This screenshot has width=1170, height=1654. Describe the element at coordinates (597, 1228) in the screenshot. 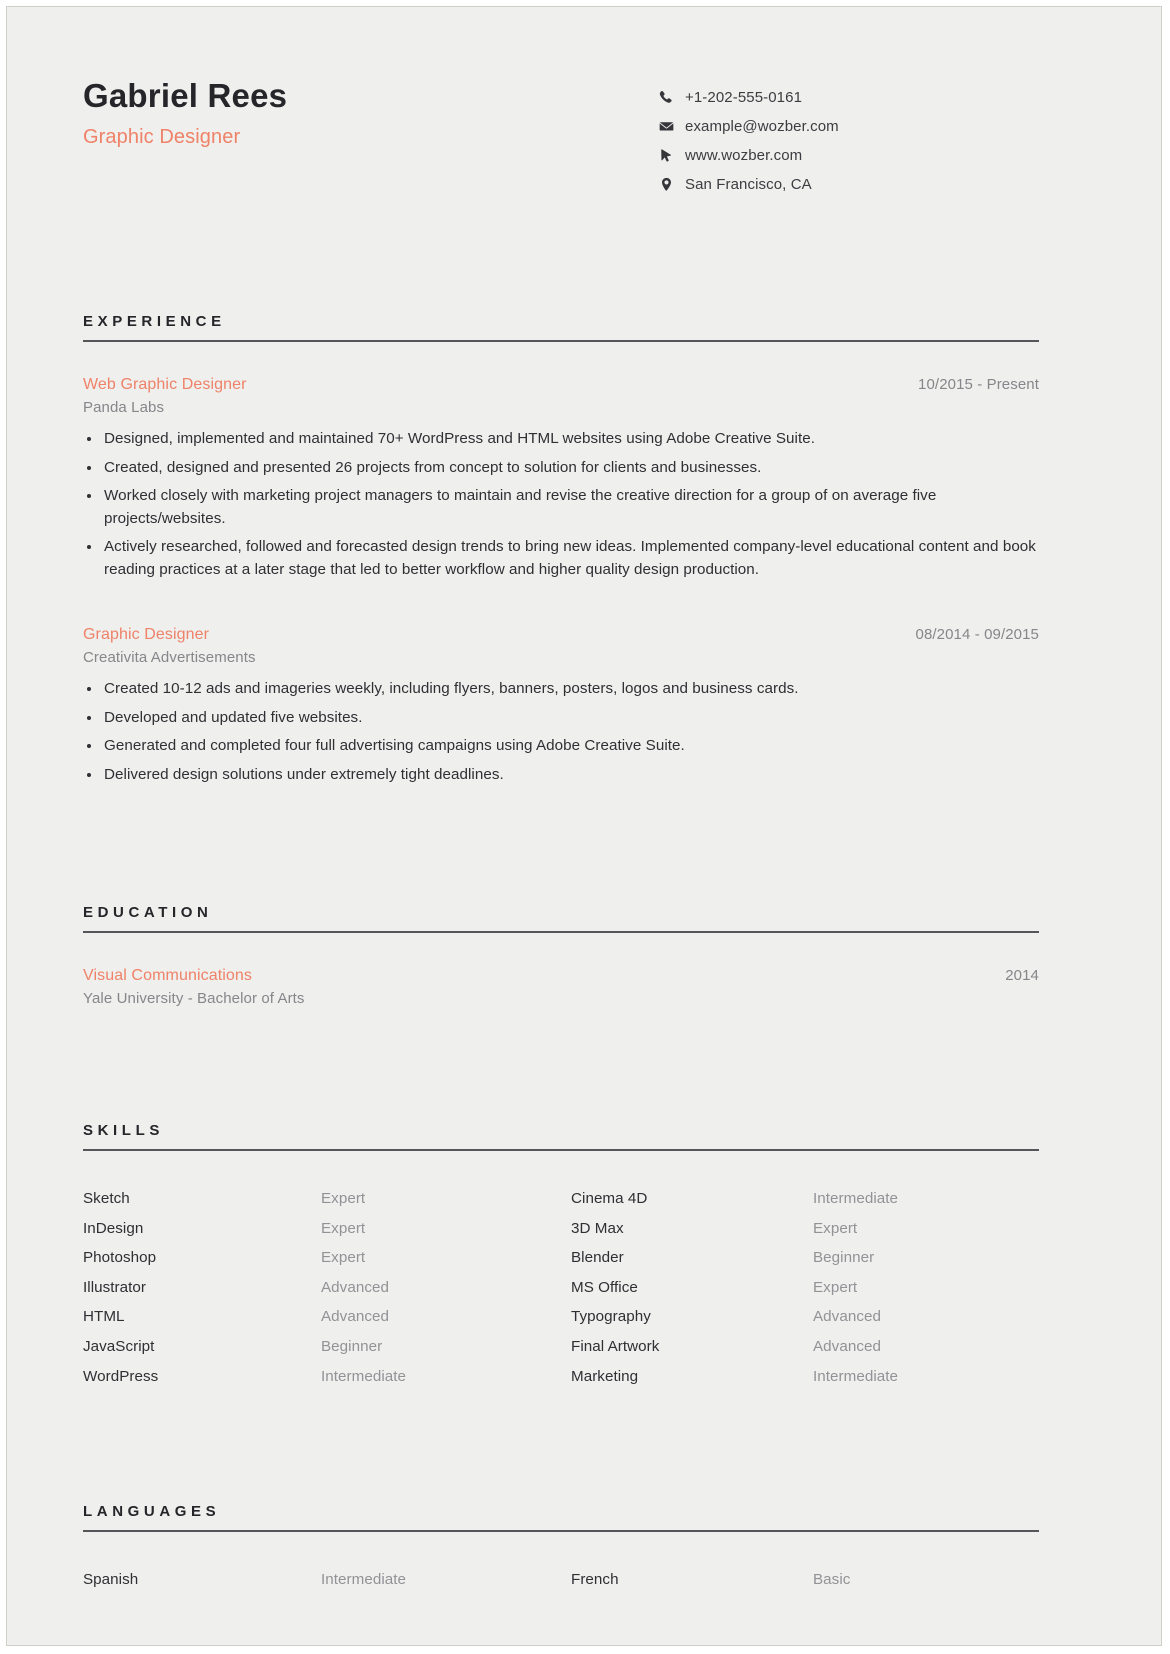

I see `skill-name: 3D Max` at that location.